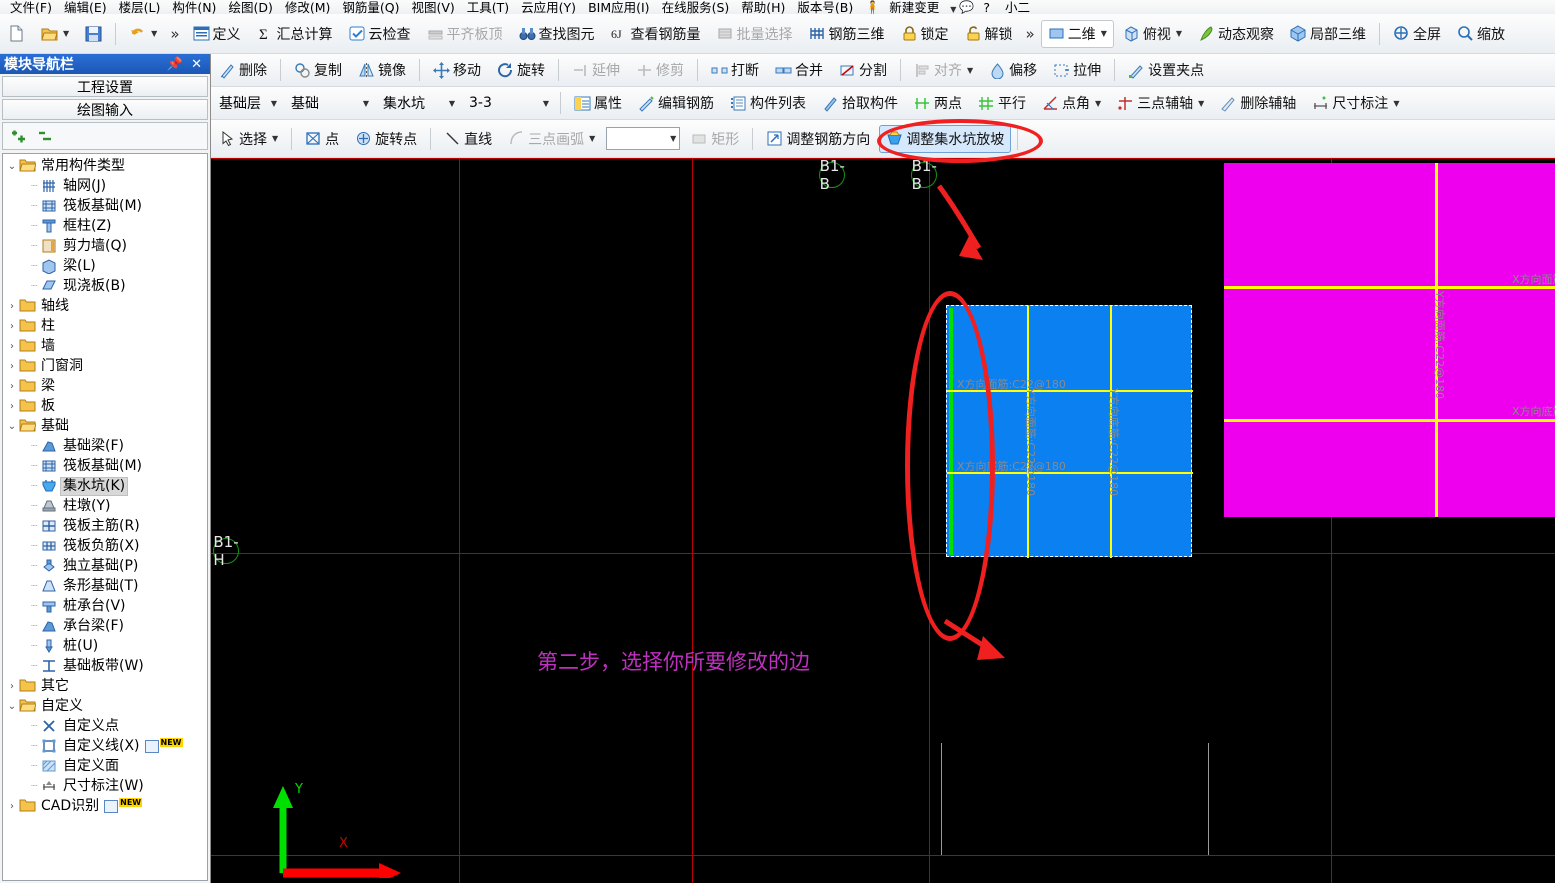  Describe the element at coordinates (85, 7) in the screenshot. I see `menu-item-edit: 编辑(E)` at that location.